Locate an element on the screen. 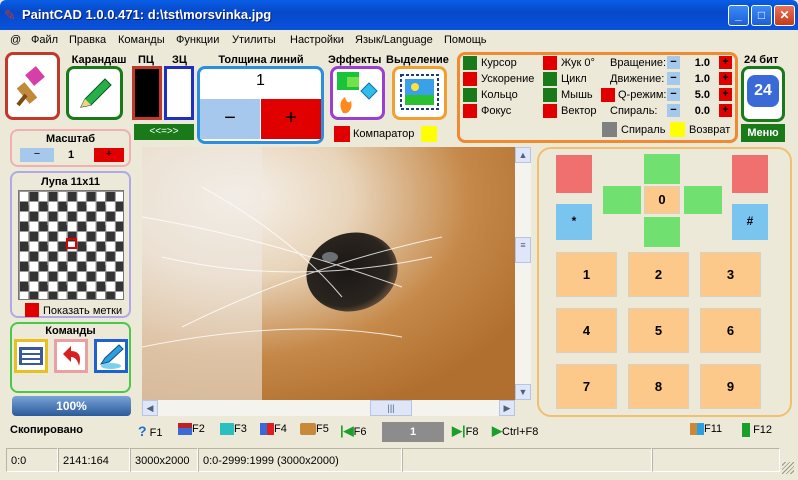 The width and height of the screenshot is (798, 480). comparator-color-swatch is located at coordinates (429, 134).